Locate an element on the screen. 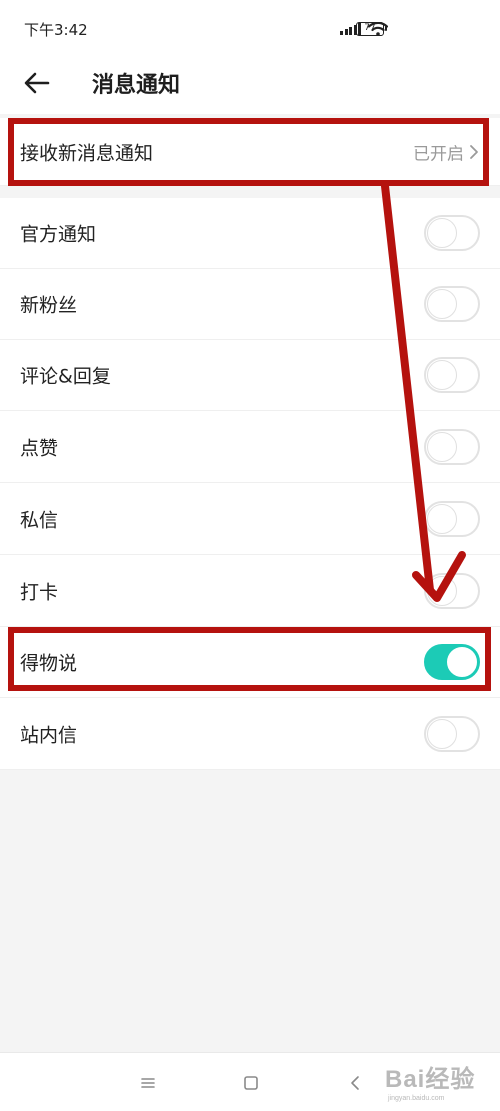 This screenshot has height=1111, width=500. setting-row-new-fans: 新粉丝 is located at coordinates (250, 304).